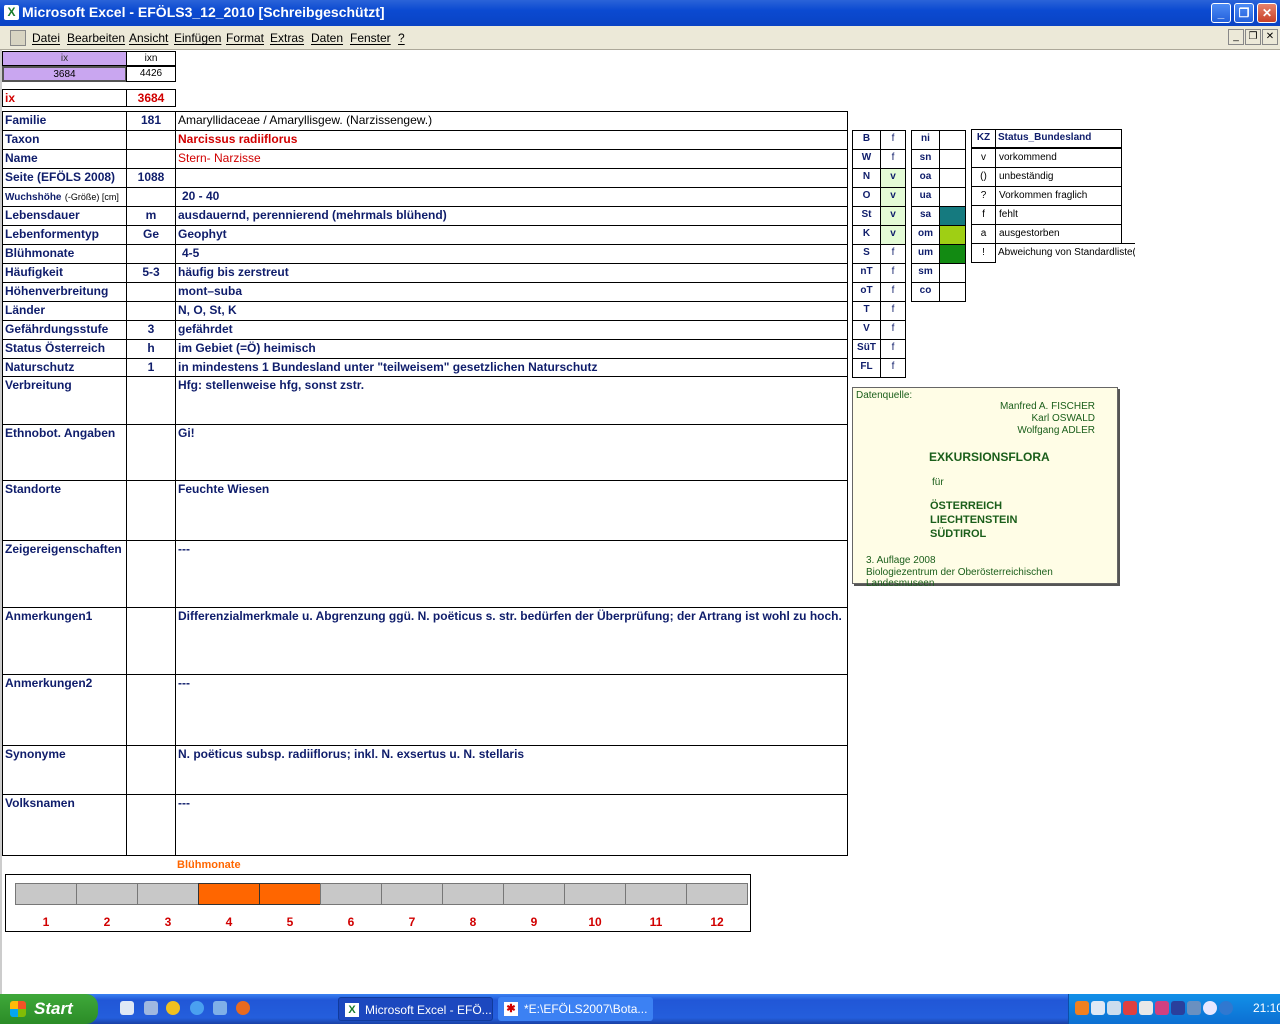 The width and height of the screenshot is (1280, 1024). What do you see at coordinates (511, 235) in the screenshot?
I see `value-lebenformentyp: Geophyt` at bounding box center [511, 235].